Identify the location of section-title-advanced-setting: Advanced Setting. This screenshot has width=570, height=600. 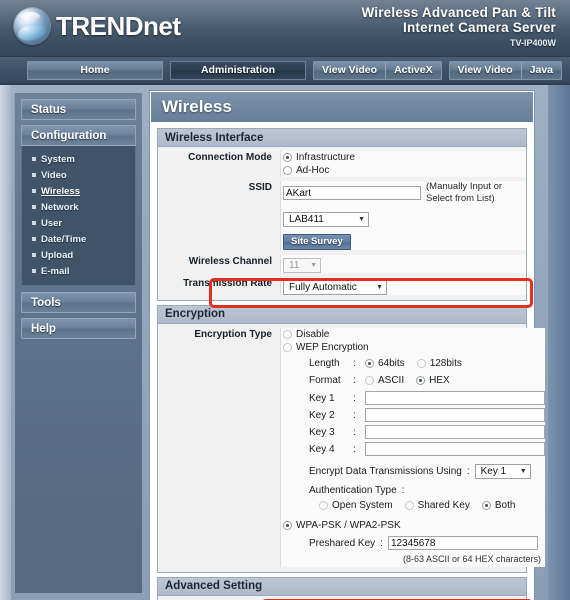
(342, 586).